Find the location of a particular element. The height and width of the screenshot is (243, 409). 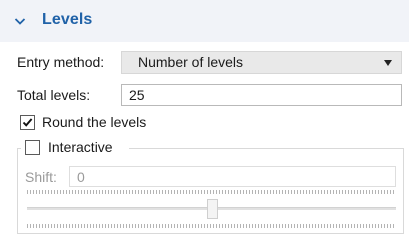

slider-ticks-top is located at coordinates (210, 192).